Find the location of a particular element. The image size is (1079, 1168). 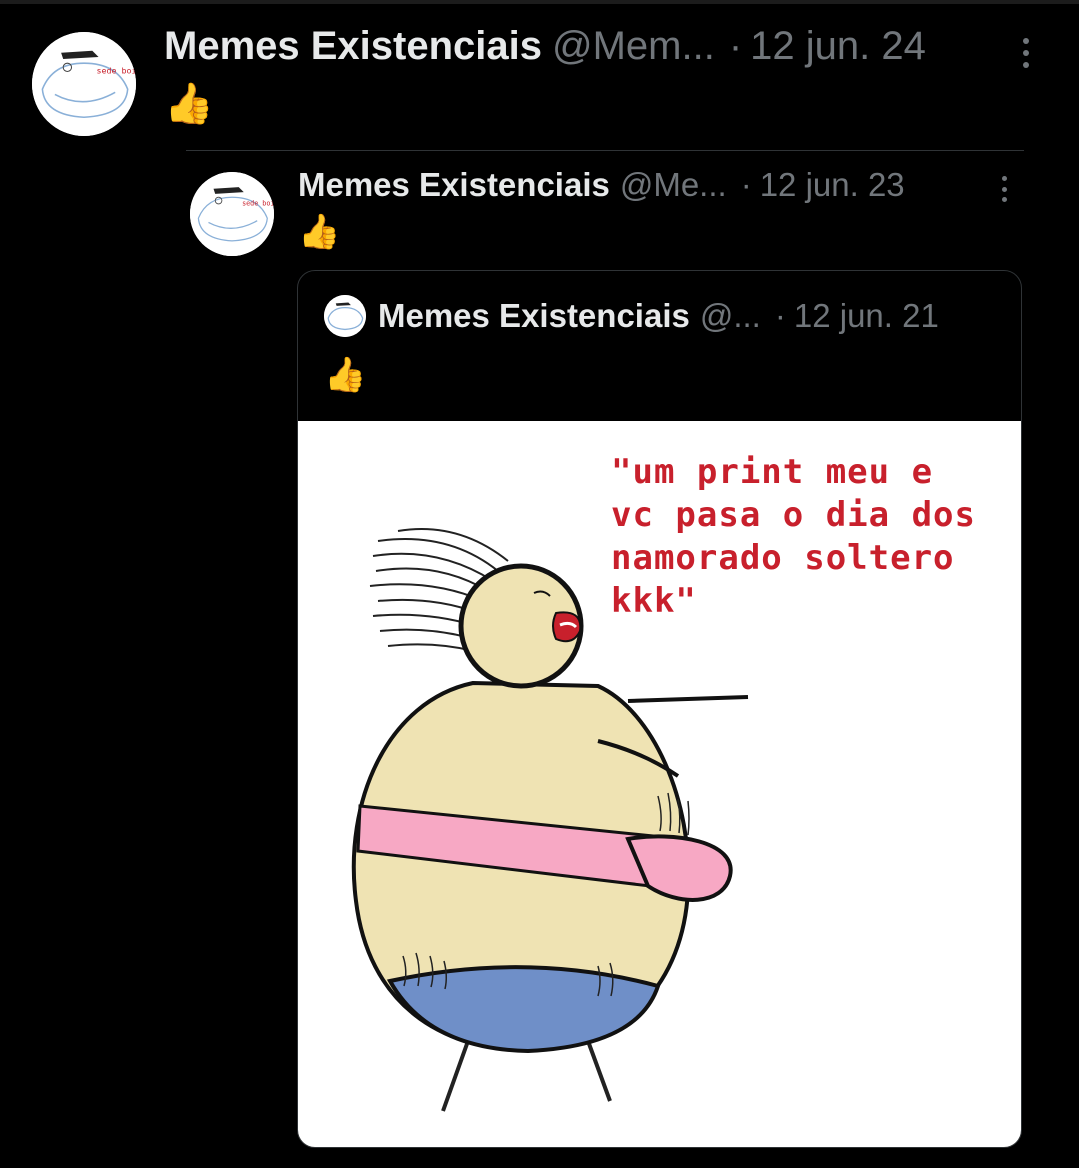

post-text: 👍 is located at coordinates (189, 104).